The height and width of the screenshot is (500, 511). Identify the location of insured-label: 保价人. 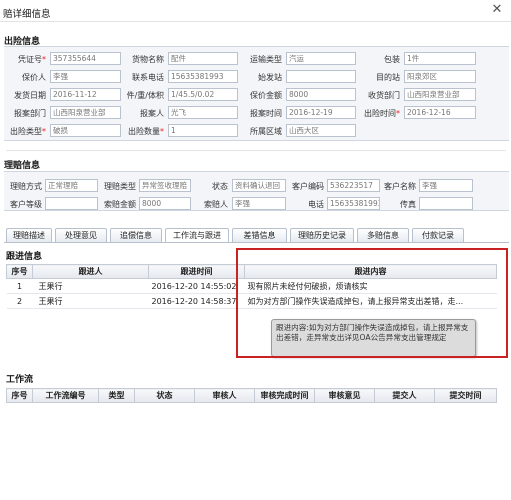
(34, 77).